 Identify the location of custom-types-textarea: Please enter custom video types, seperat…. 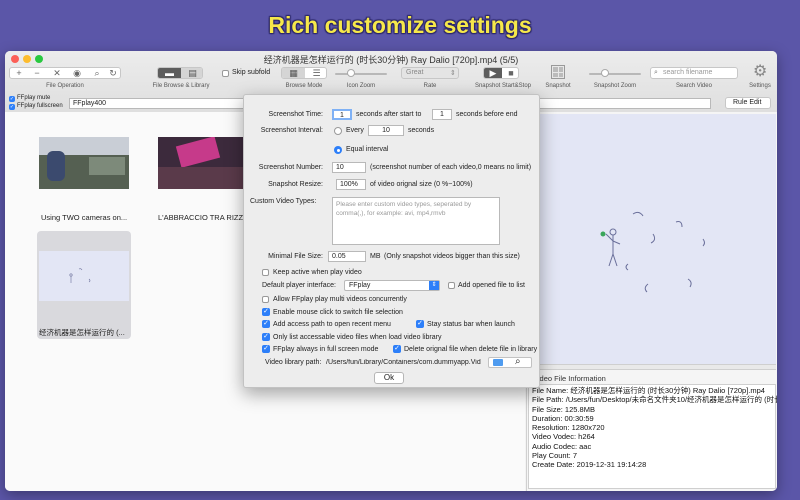
(416, 221).